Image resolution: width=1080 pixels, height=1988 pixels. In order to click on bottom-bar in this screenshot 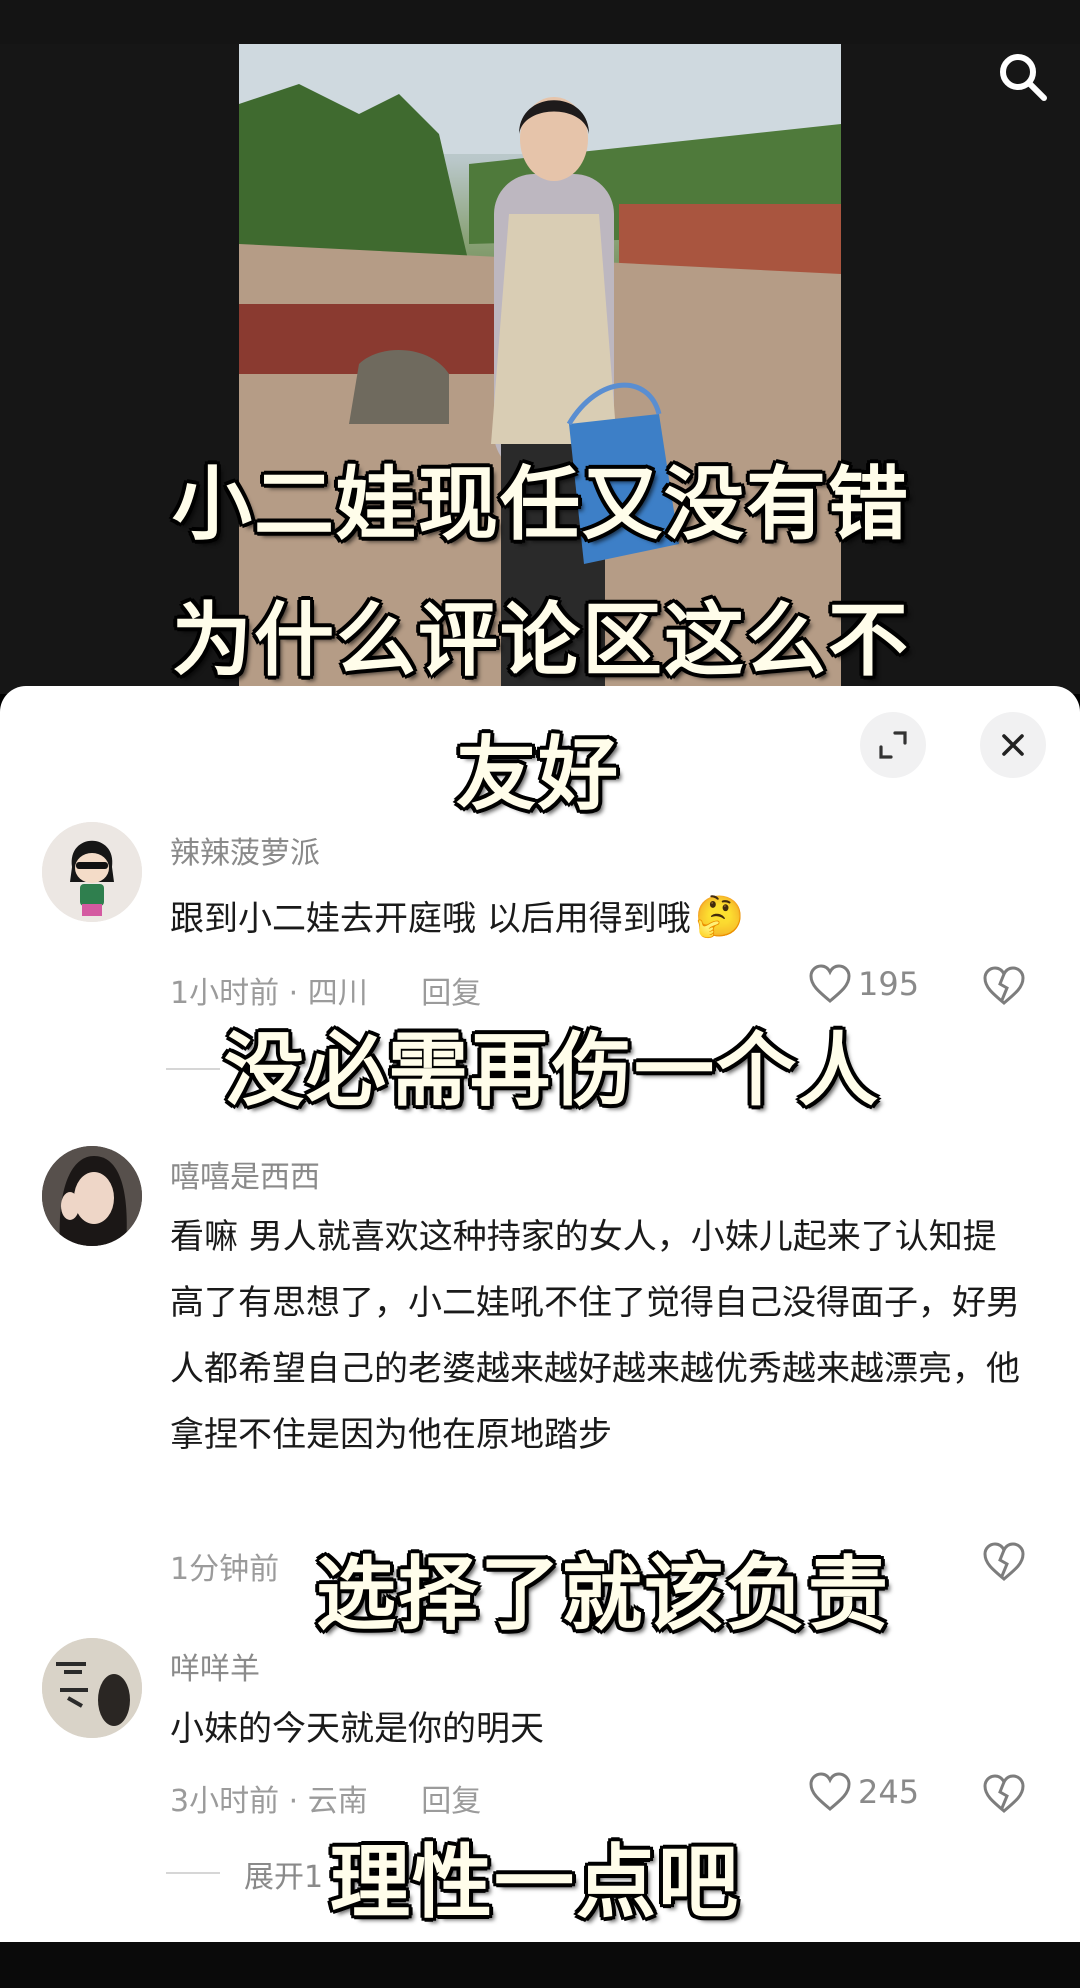, I will do `click(540, 1965)`.